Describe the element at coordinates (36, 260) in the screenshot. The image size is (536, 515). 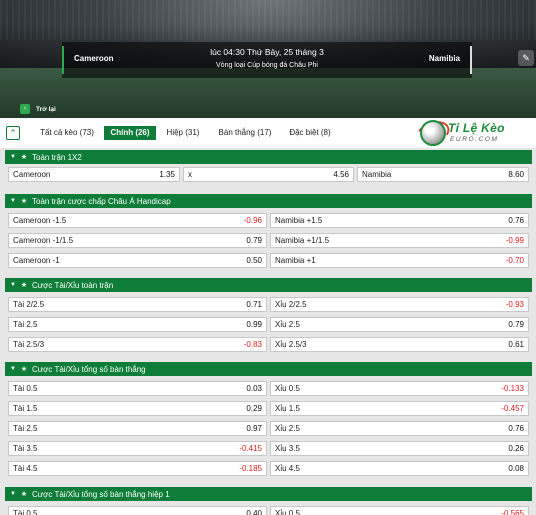
I see `odds-label: Cameroon -1` at that location.